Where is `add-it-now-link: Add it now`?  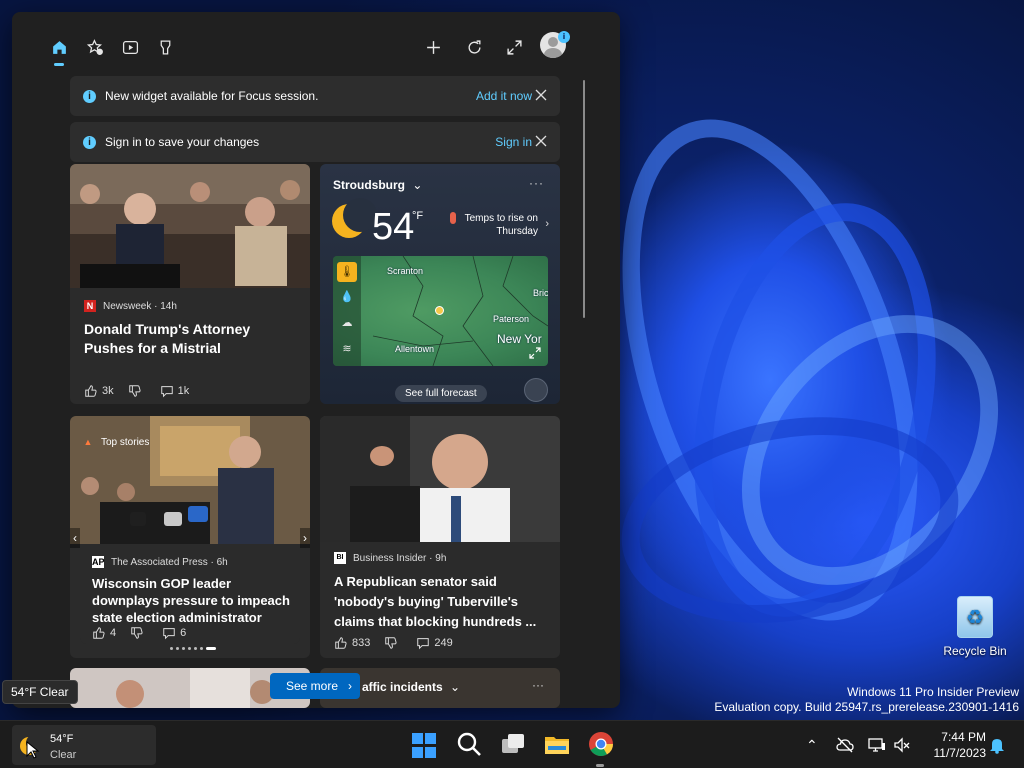 add-it-now-link: Add it now is located at coordinates (504, 96).